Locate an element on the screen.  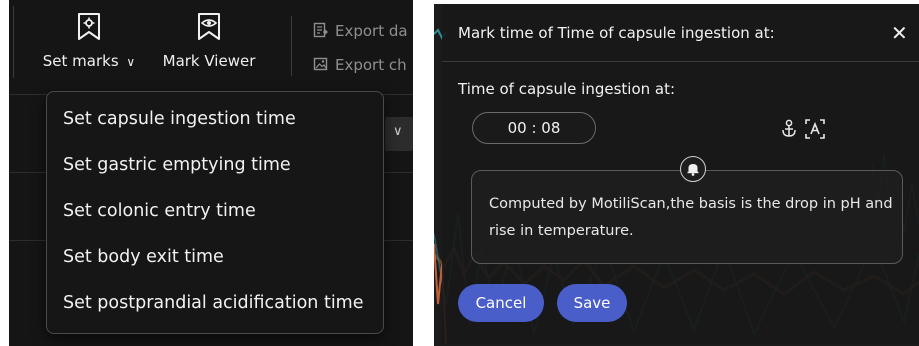
bookmark-gear-icon is located at coordinates (89, 29).